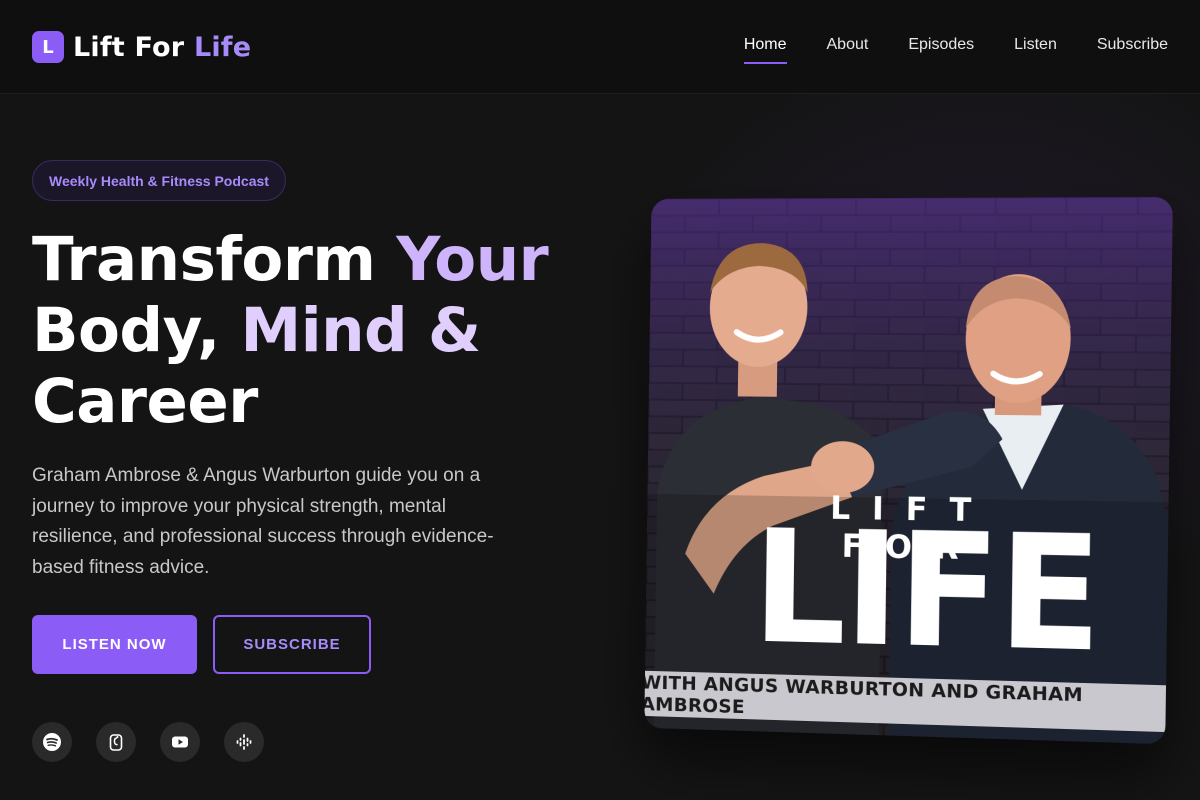 The image size is (1200, 800). I want to click on spotify-icon, so click(52, 742).